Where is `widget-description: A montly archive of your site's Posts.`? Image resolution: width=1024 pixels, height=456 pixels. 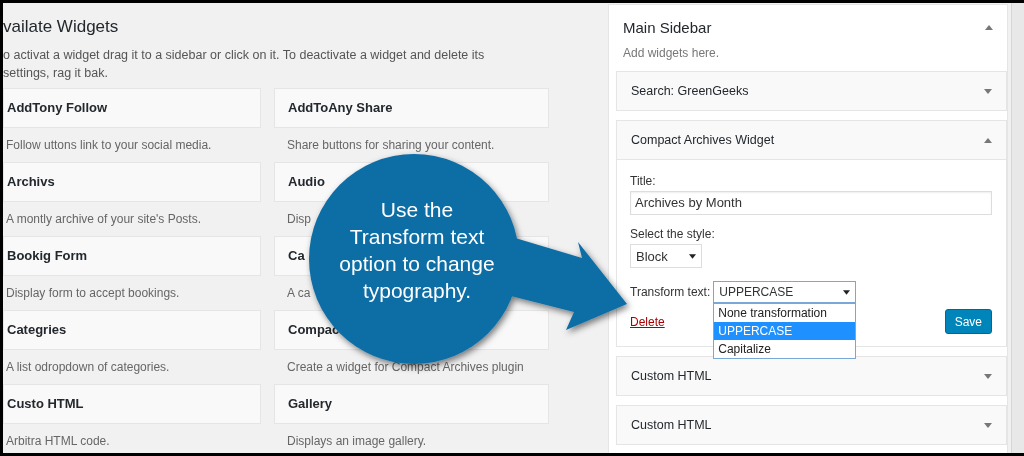
widget-description: A montly archive of your site's Posts. is located at coordinates (103, 219).